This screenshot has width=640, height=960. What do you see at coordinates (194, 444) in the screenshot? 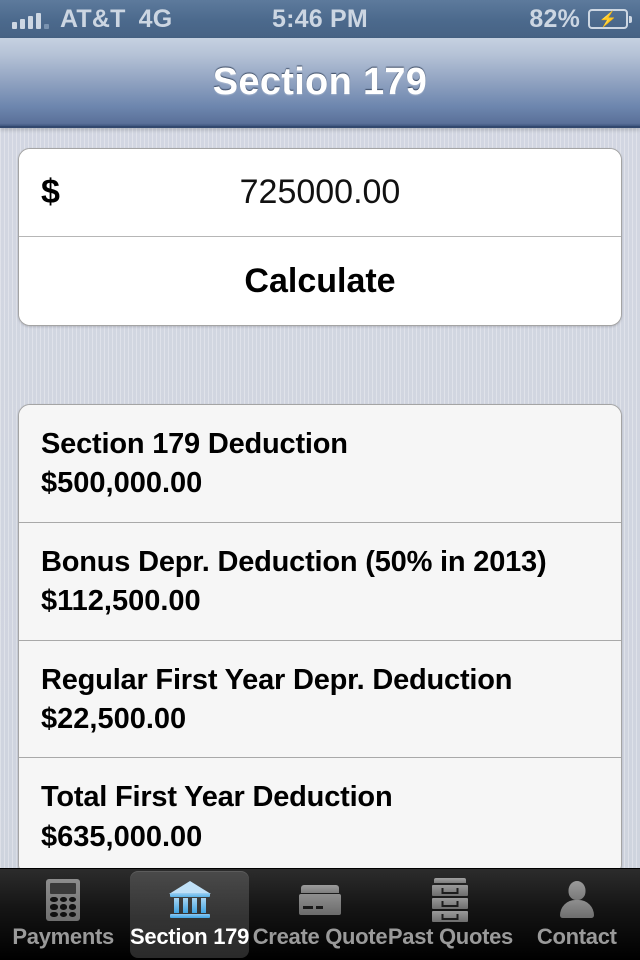
I see `result-title: Section 179 Deduction` at bounding box center [194, 444].